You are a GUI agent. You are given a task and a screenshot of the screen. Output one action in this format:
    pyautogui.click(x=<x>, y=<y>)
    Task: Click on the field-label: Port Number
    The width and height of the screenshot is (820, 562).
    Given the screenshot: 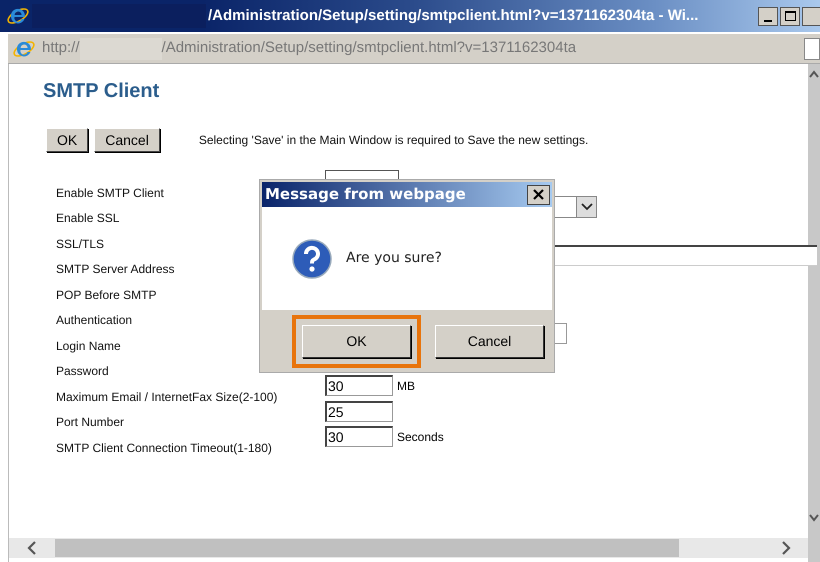 What is the action you would take?
    pyautogui.click(x=90, y=423)
    